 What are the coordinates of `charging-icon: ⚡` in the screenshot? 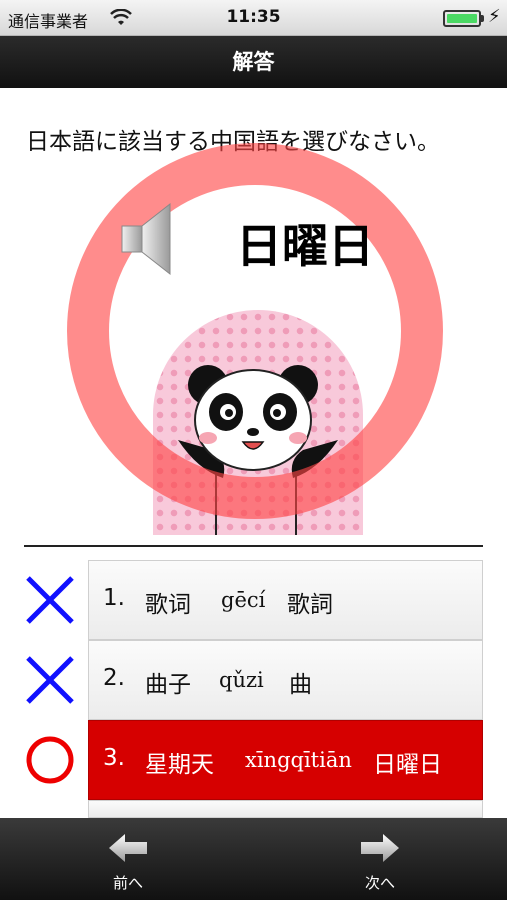 It's located at (494, 16).